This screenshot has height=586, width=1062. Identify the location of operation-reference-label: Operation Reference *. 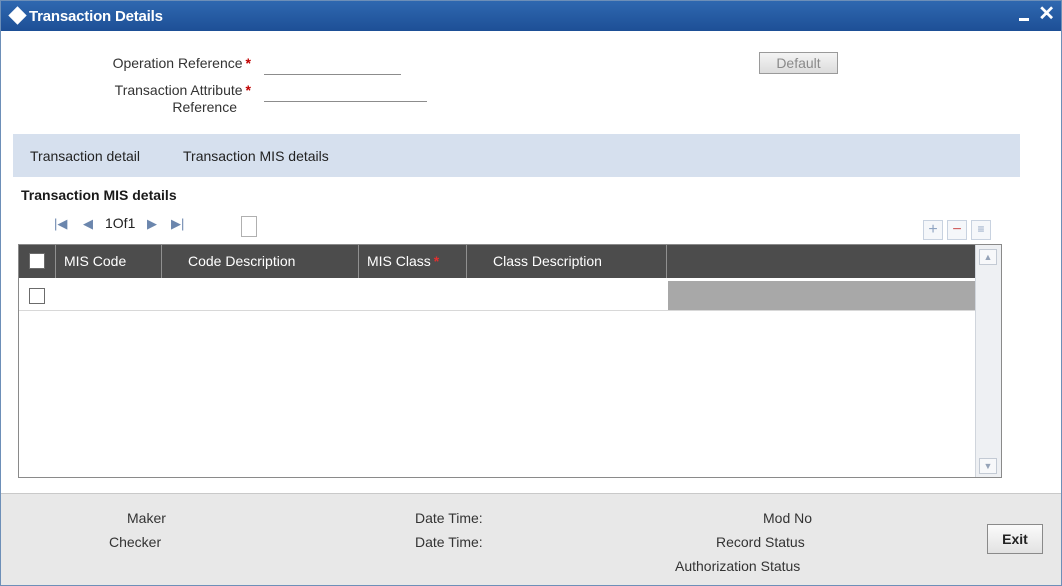
(156, 63).